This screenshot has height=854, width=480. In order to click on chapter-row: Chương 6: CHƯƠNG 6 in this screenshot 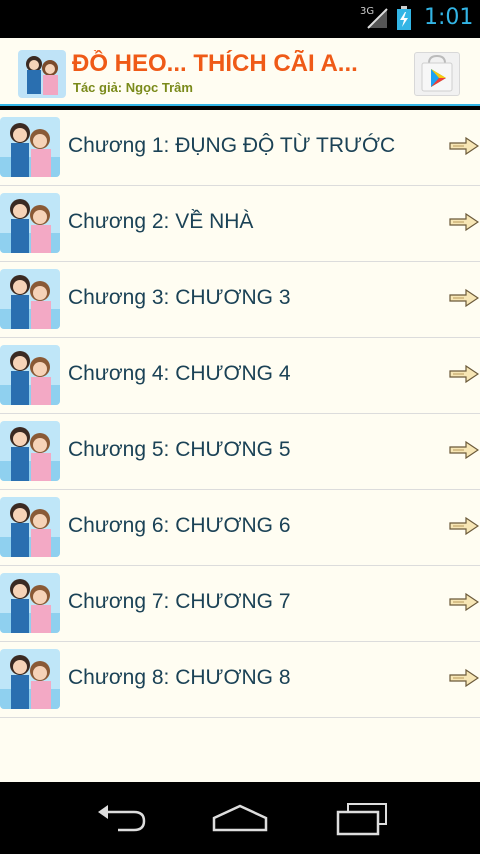, I will do `click(240, 528)`.